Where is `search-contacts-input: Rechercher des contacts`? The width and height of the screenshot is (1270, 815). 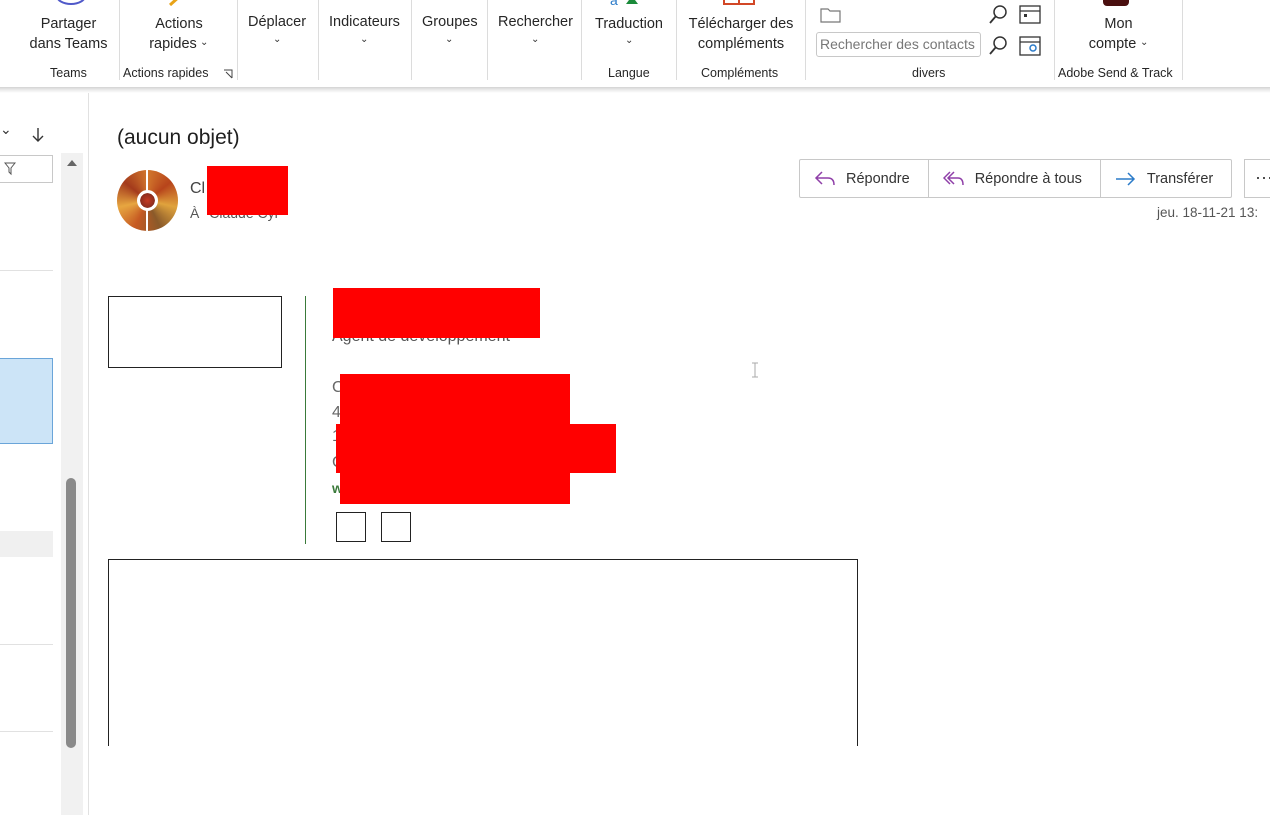 search-contacts-input: Rechercher des contacts is located at coordinates (898, 44).